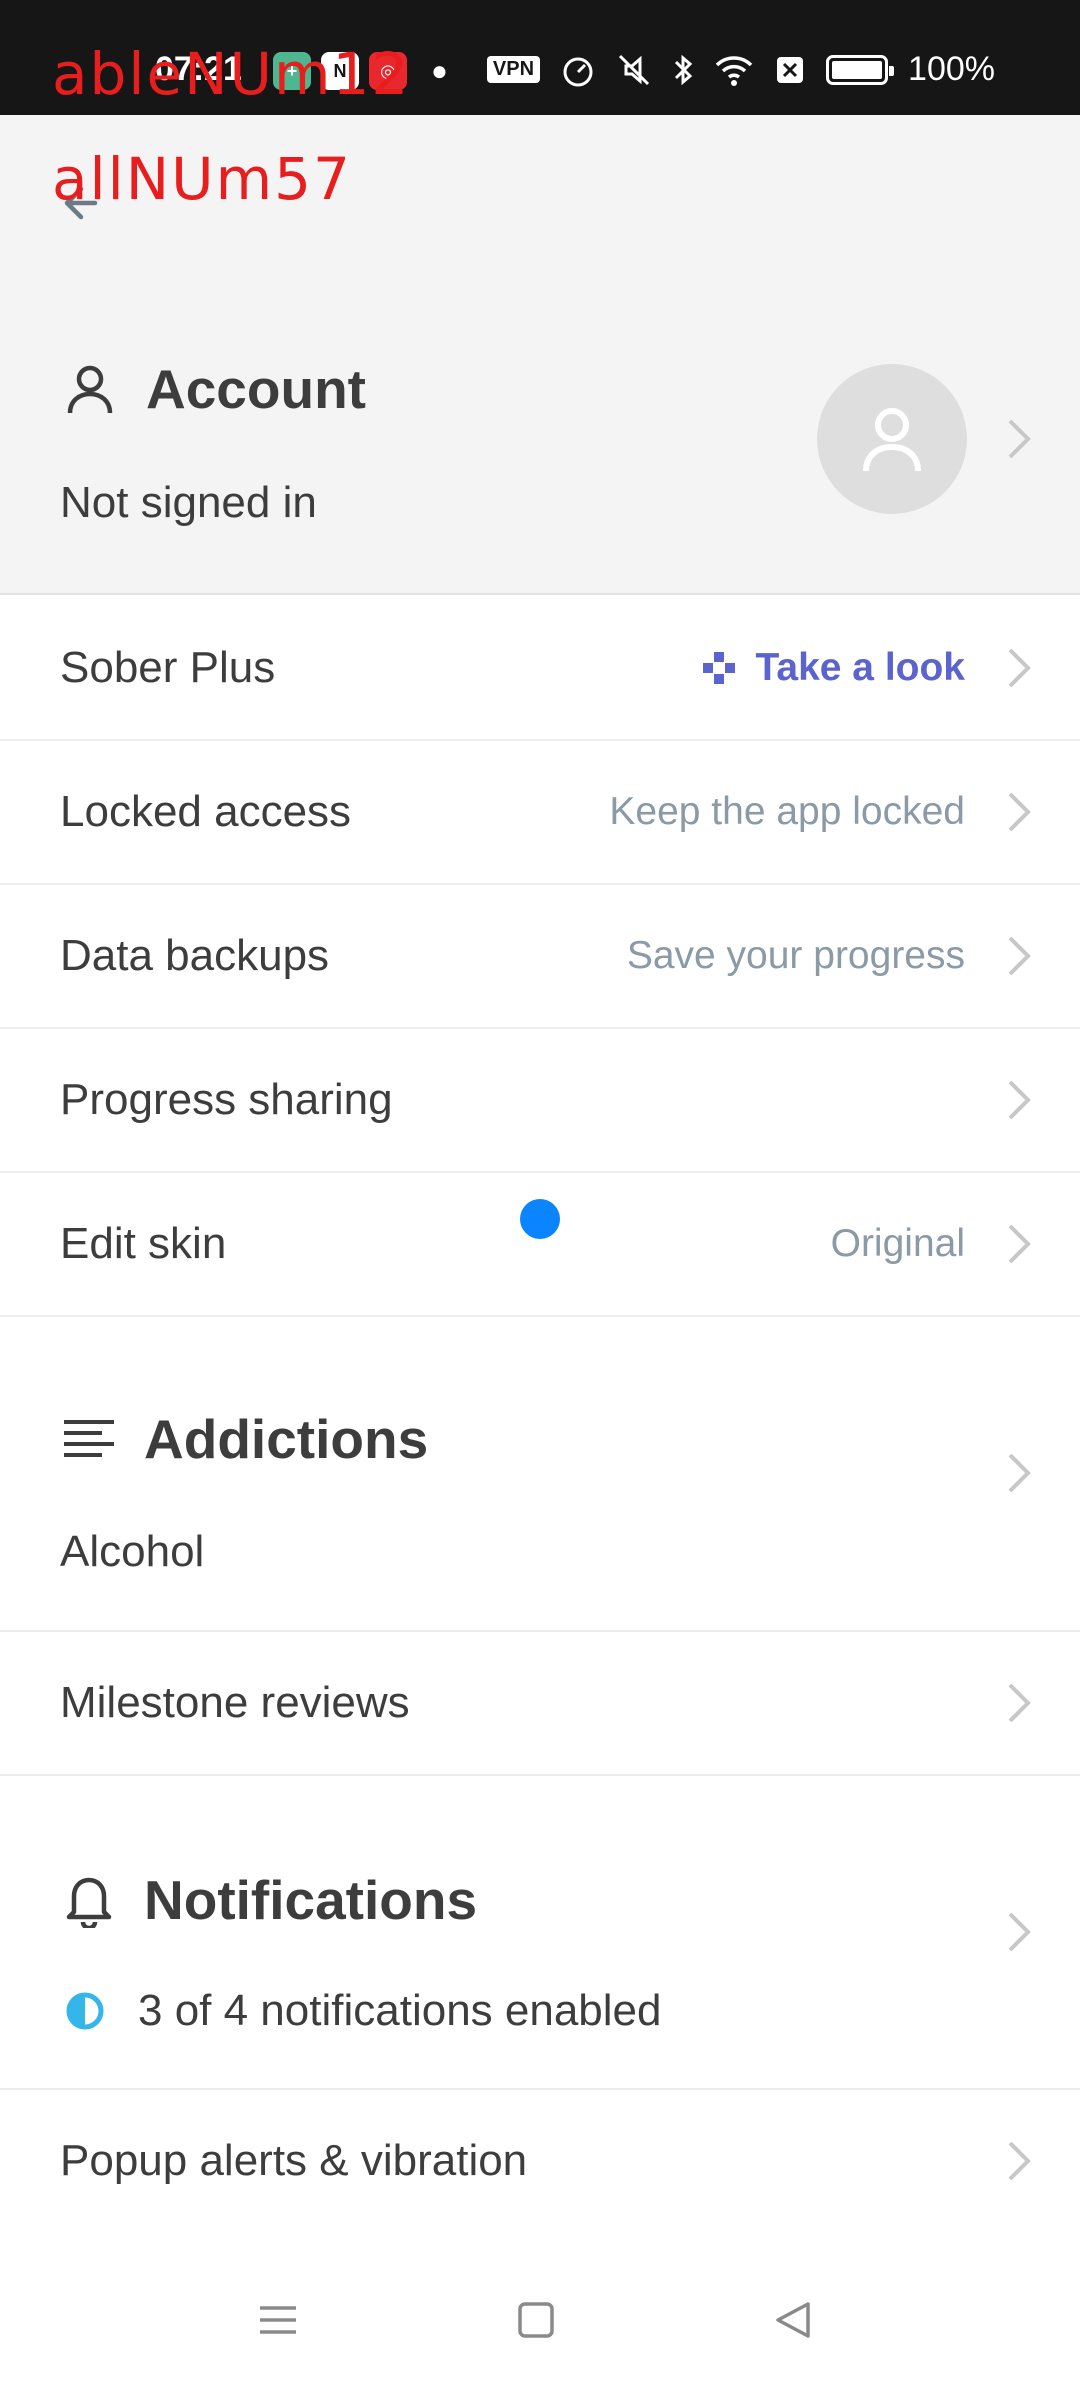  Describe the element at coordinates (540, 1245) in the screenshot. I see `edit-skin-row: Edit skin Original` at that location.